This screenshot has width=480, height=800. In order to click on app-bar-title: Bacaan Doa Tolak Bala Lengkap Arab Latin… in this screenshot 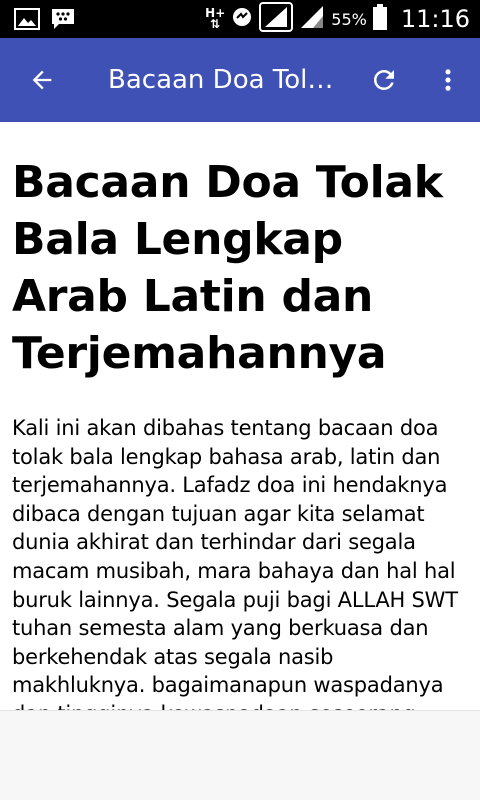, I will do `click(228, 80)`.